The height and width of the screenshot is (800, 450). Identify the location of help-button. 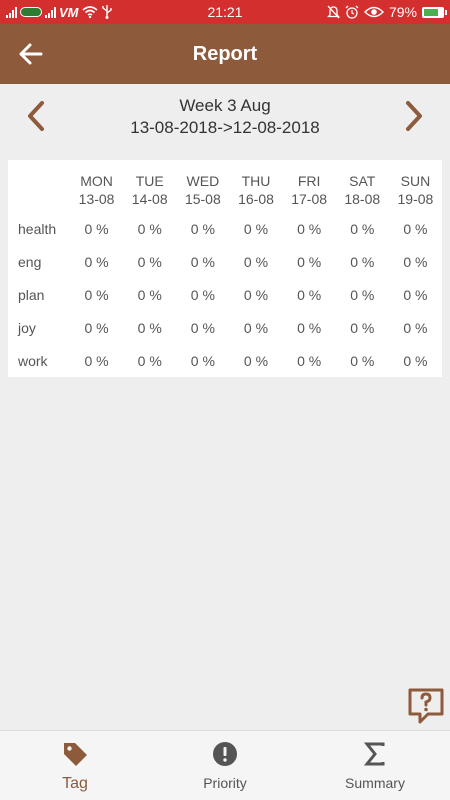
(426, 706).